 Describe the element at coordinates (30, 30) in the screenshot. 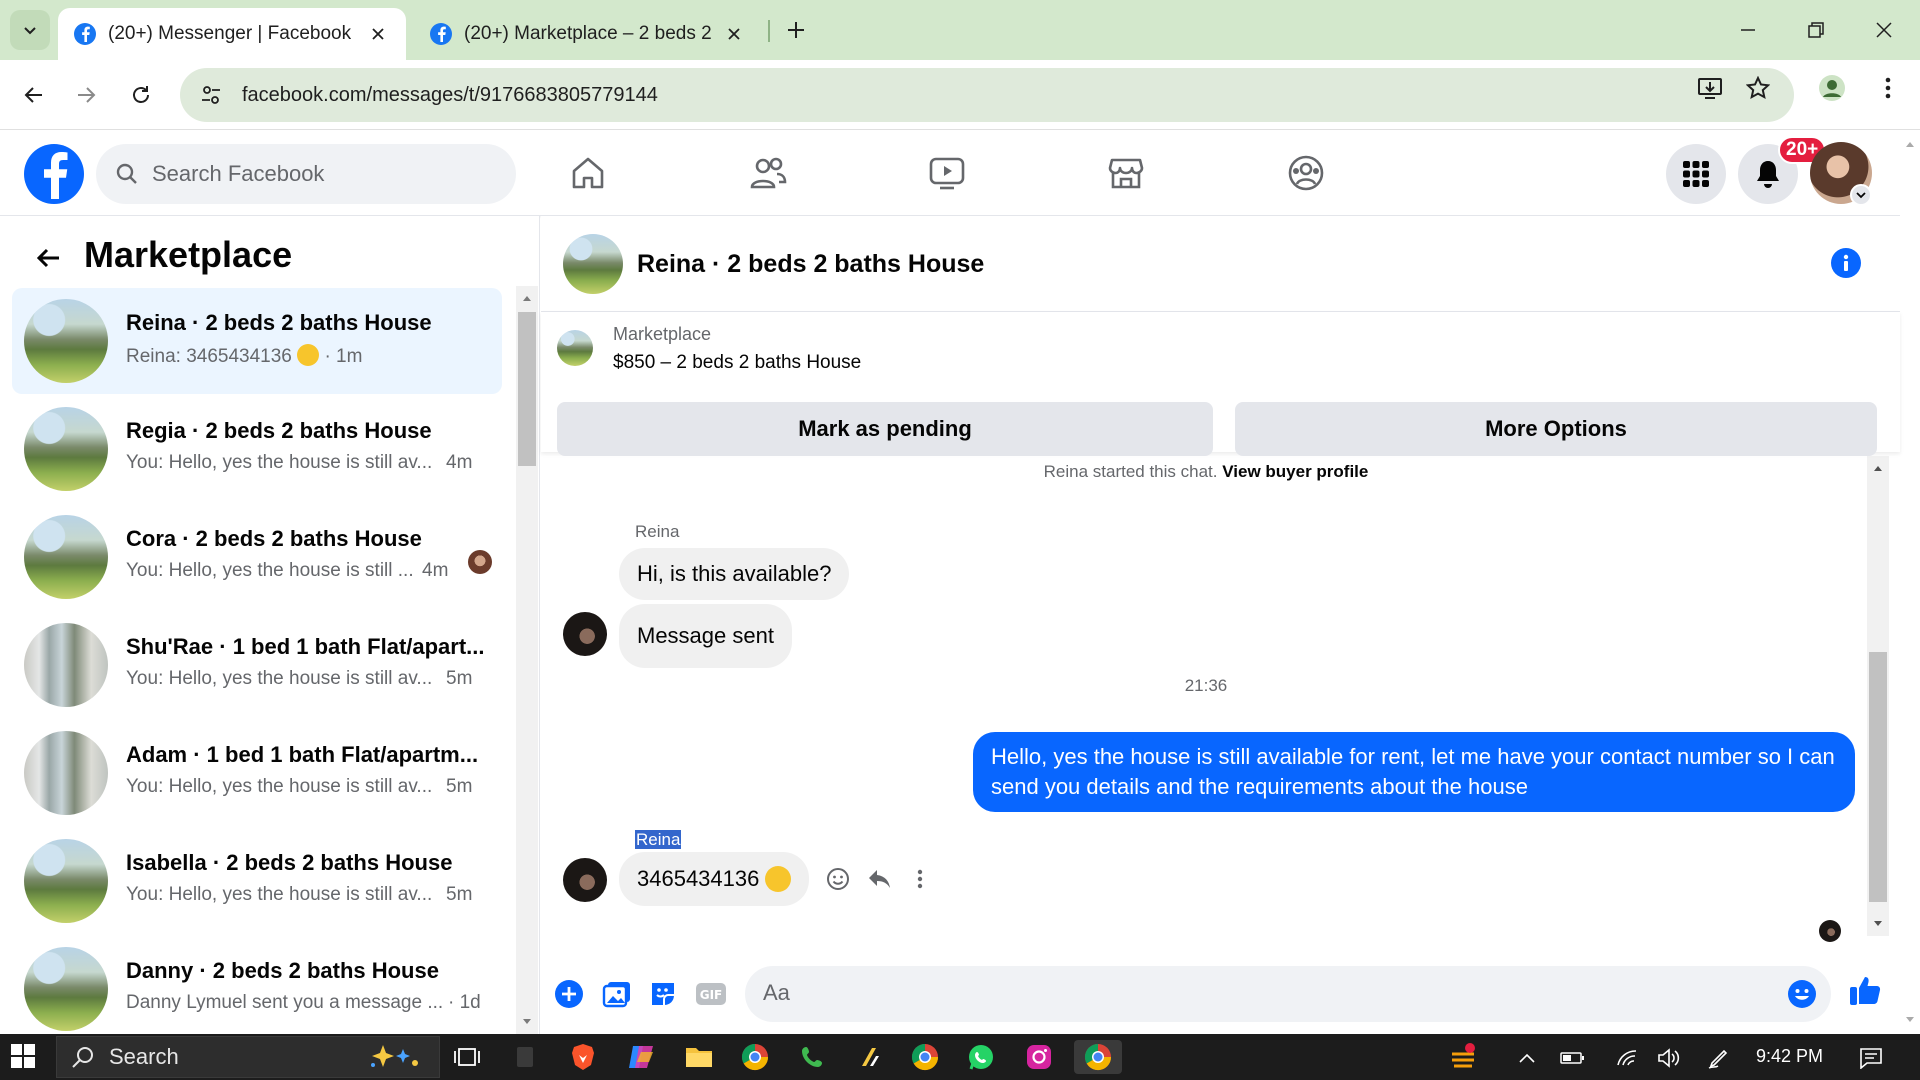

I see `tab-search-dropdown-icon` at that location.